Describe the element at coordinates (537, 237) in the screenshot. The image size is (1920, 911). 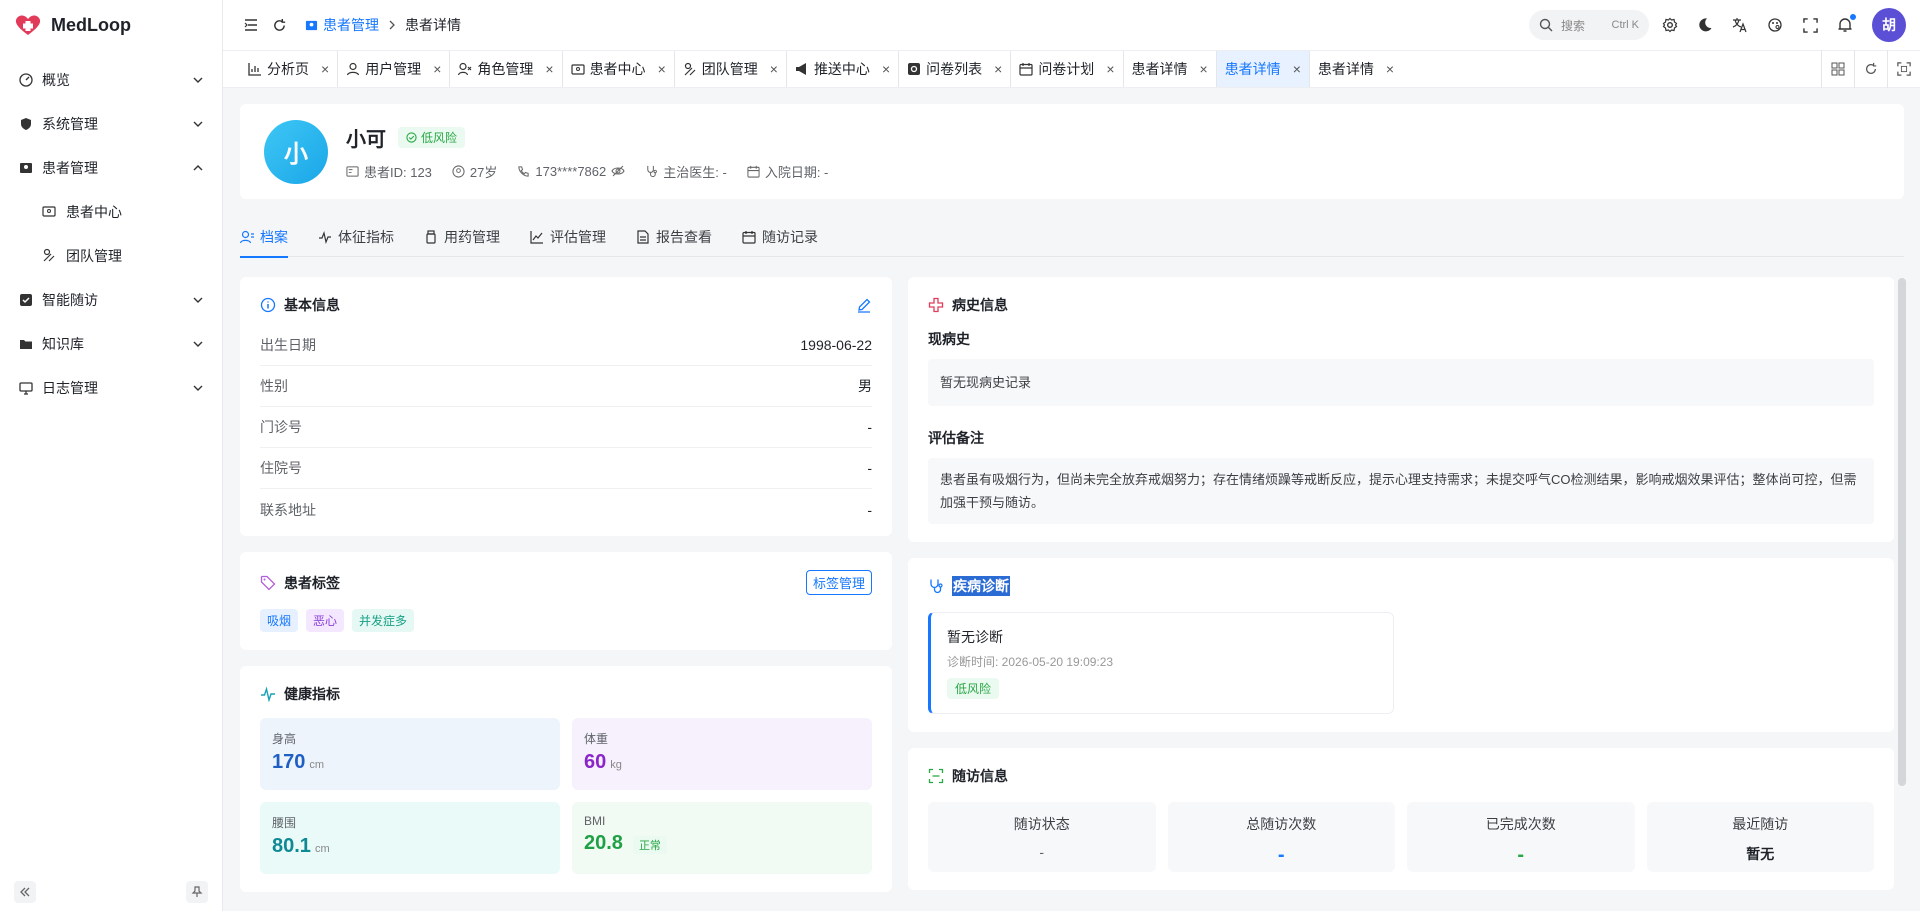
I see `trend-icon` at that location.